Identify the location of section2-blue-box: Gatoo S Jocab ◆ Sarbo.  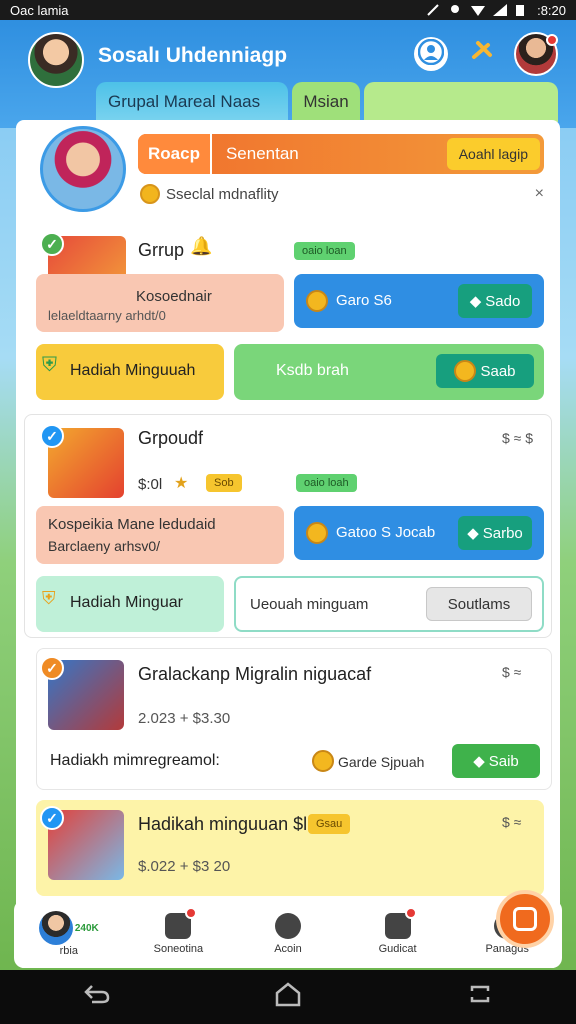
(419, 533).